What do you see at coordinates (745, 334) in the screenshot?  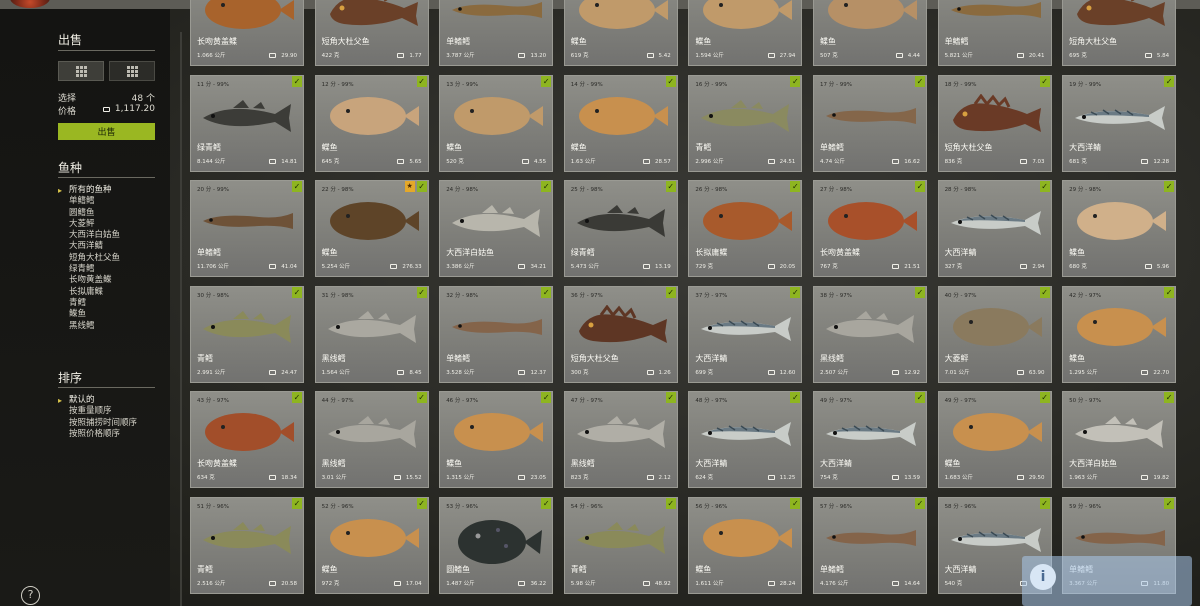 I see `fish-card: 37 分 - 97% ✓ 大西洋鲭 699 克 12.60` at bounding box center [745, 334].